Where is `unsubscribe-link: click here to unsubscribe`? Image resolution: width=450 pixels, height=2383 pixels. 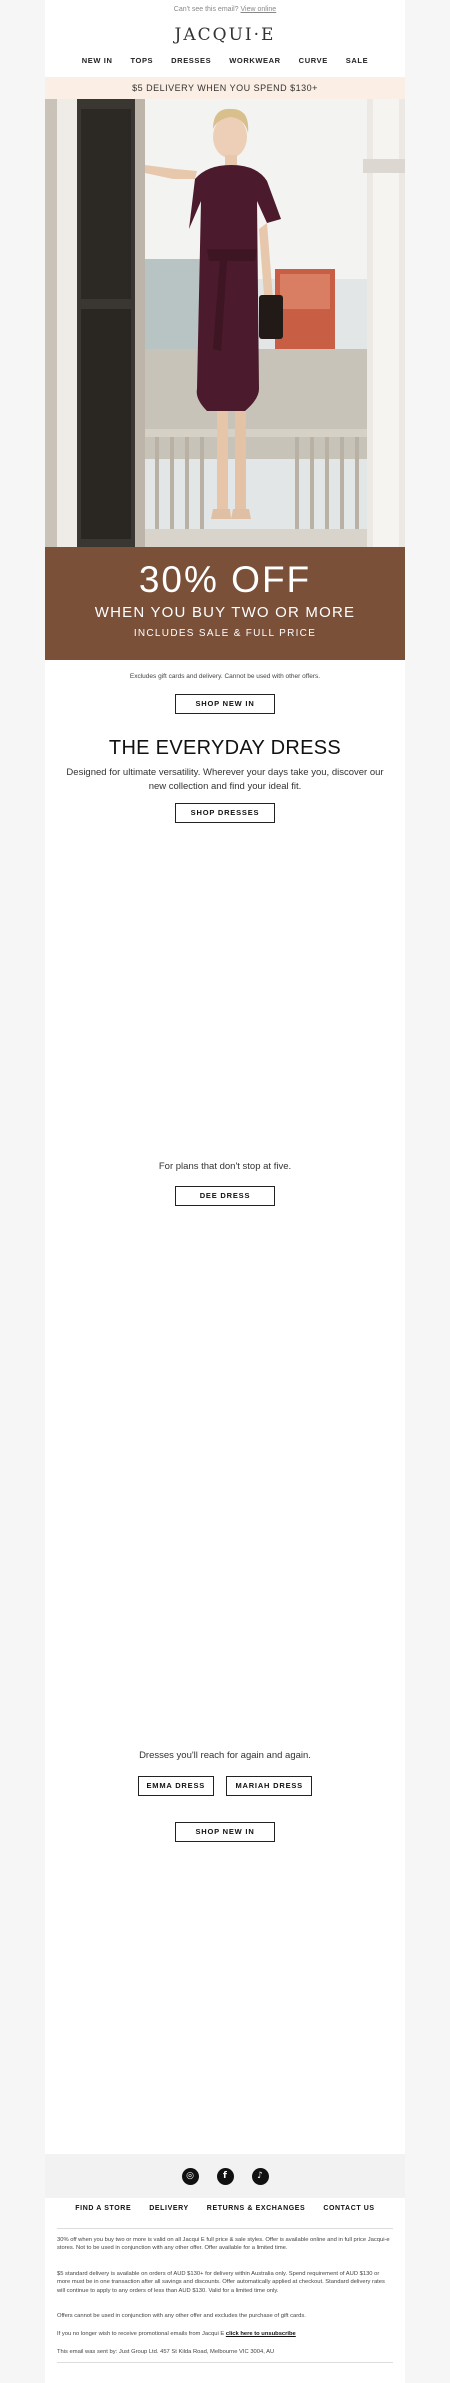
unsubscribe-link: click here to unsubscribe is located at coordinates (261, 2334).